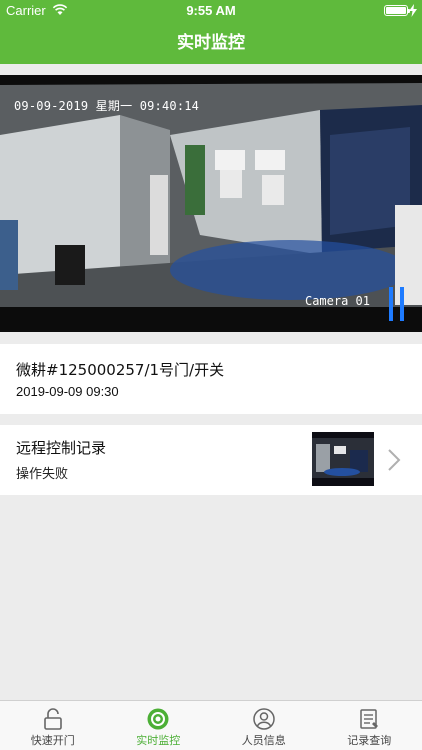  What do you see at coordinates (394, 460) in the screenshot?
I see `chevron-right-icon` at bounding box center [394, 460].